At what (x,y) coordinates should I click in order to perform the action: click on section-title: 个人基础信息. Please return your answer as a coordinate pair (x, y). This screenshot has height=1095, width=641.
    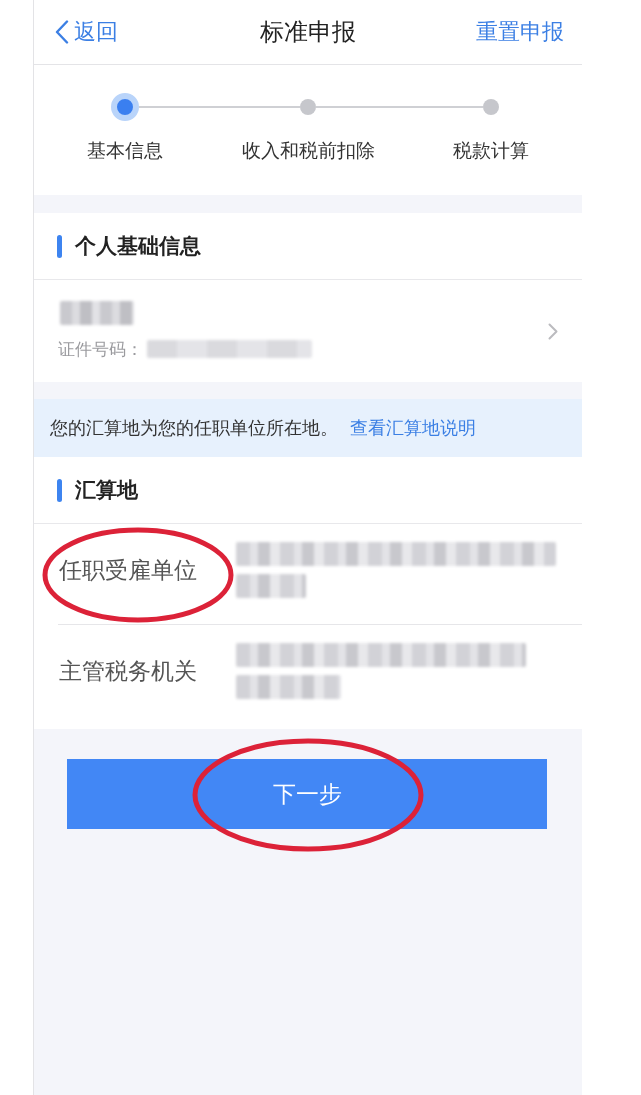
    Looking at the image, I should click on (138, 246).